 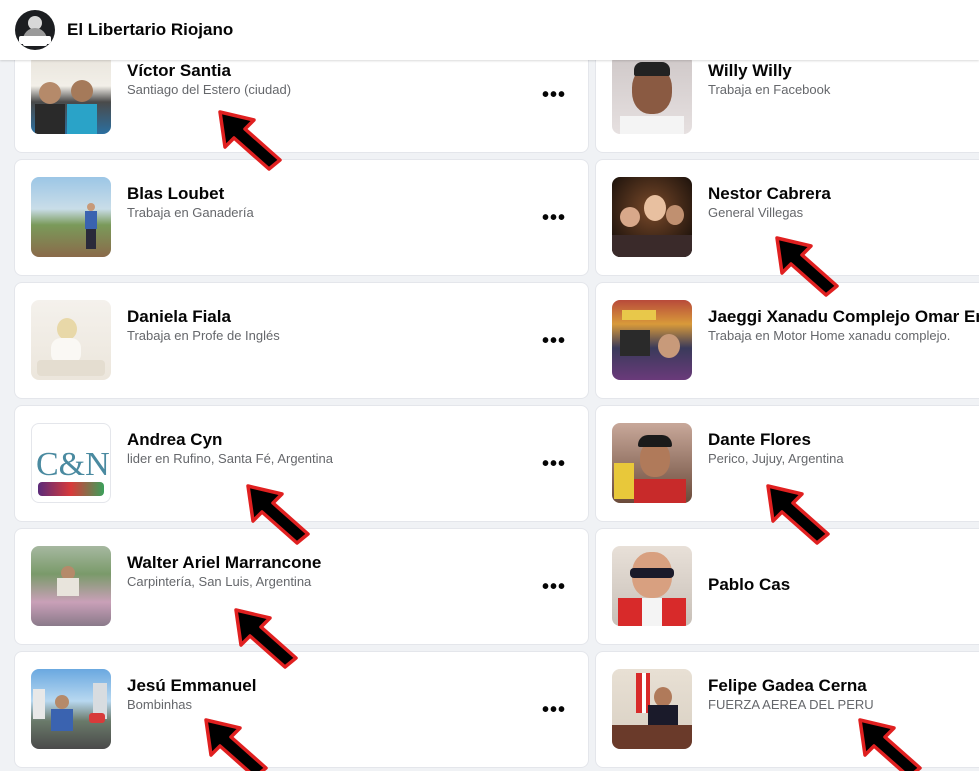 I want to click on page-title: El Libertario Riojano, so click(x=150, y=30).